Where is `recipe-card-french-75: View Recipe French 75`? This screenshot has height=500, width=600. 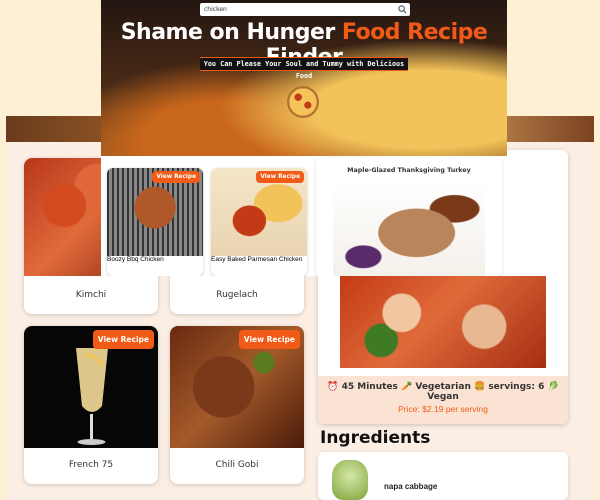
recipe-card-french-75: View Recipe French 75 is located at coordinates (91, 405).